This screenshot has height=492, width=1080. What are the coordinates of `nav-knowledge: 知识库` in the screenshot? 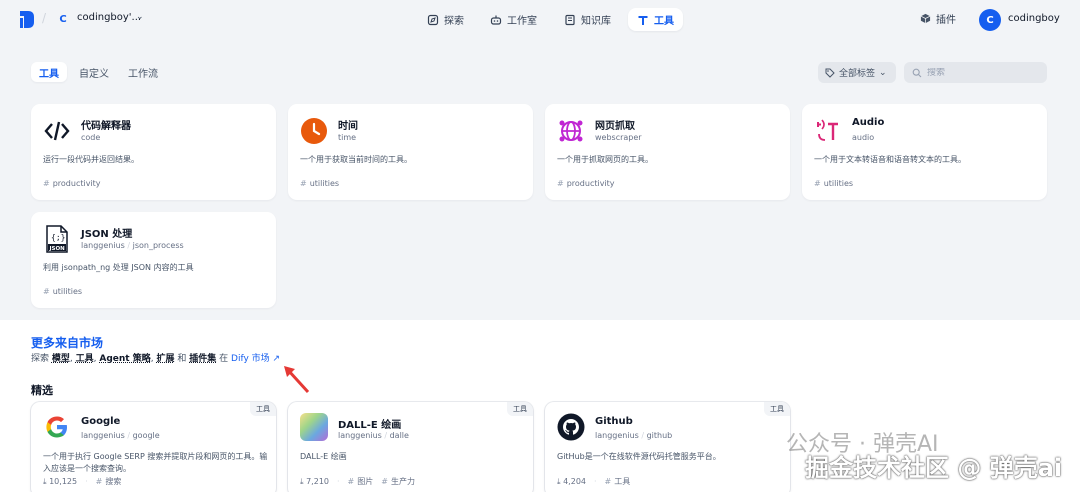 It's located at (587, 19).